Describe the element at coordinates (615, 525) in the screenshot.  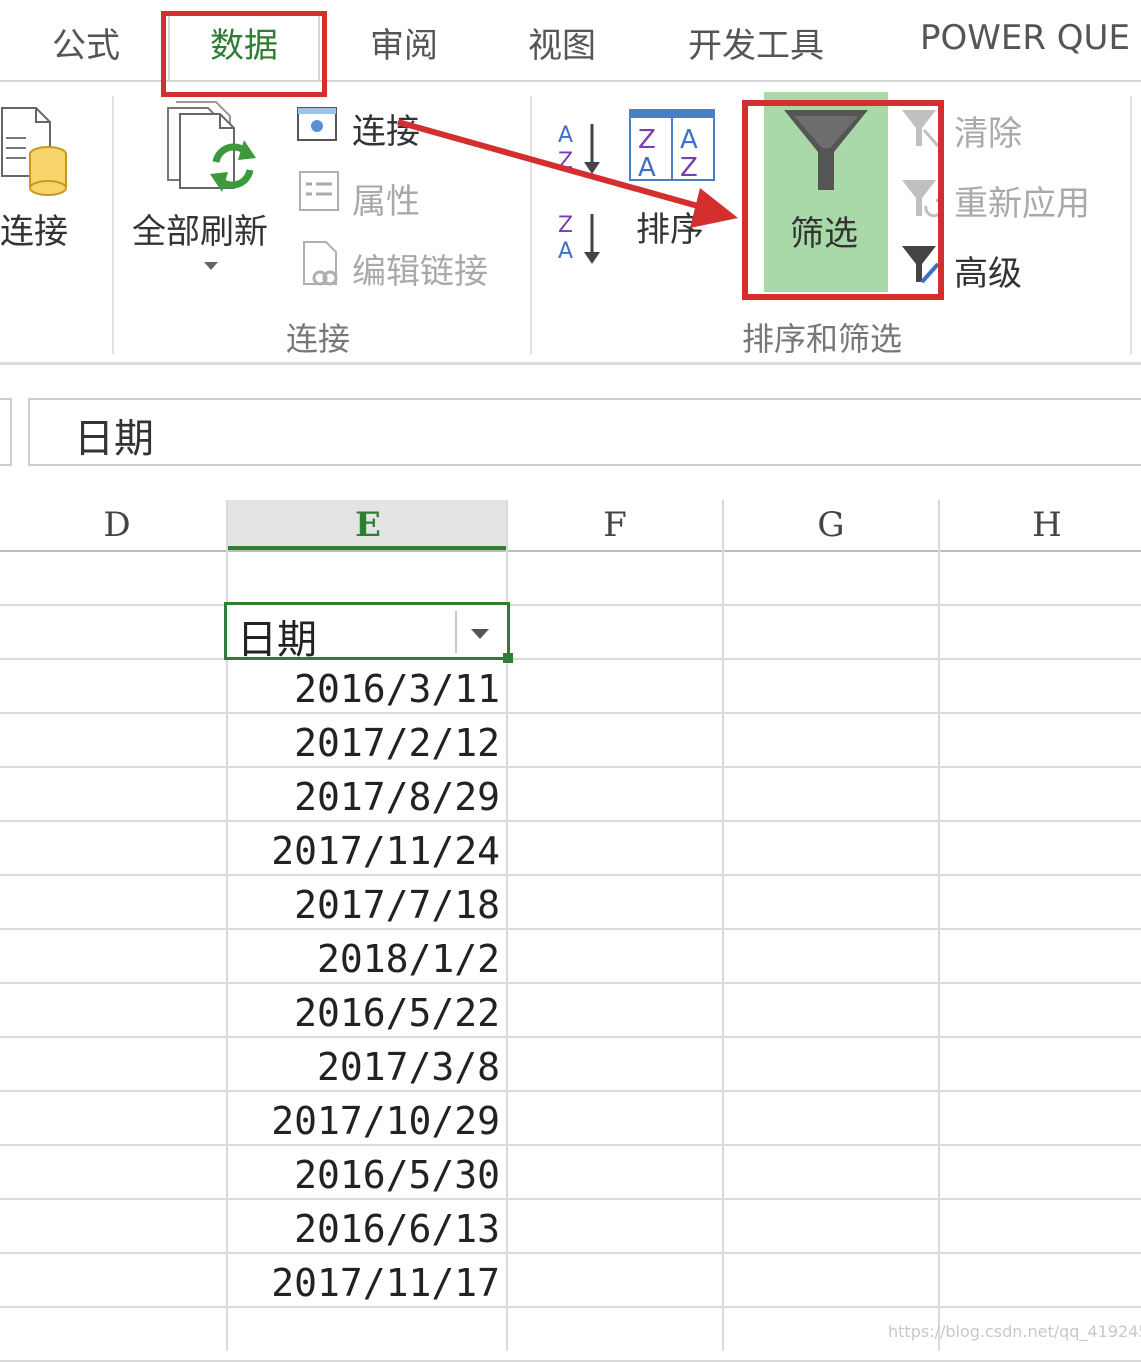
I see `column-header-f: F` at that location.